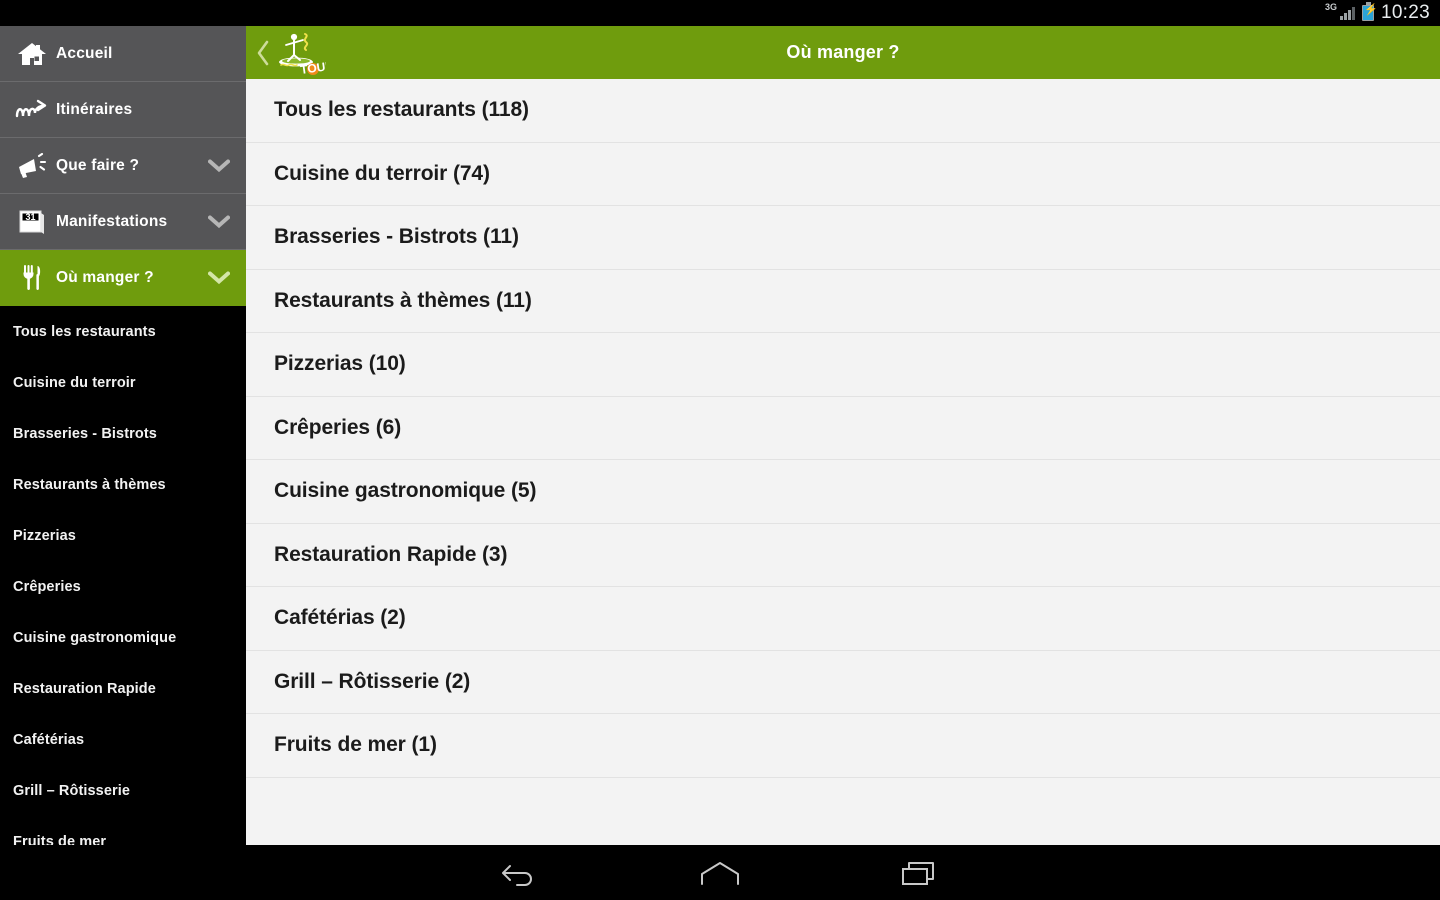 This screenshot has width=1440, height=900. What do you see at coordinates (401, 110) in the screenshot?
I see `list-row-label: Tous les restaurants (118)` at bounding box center [401, 110].